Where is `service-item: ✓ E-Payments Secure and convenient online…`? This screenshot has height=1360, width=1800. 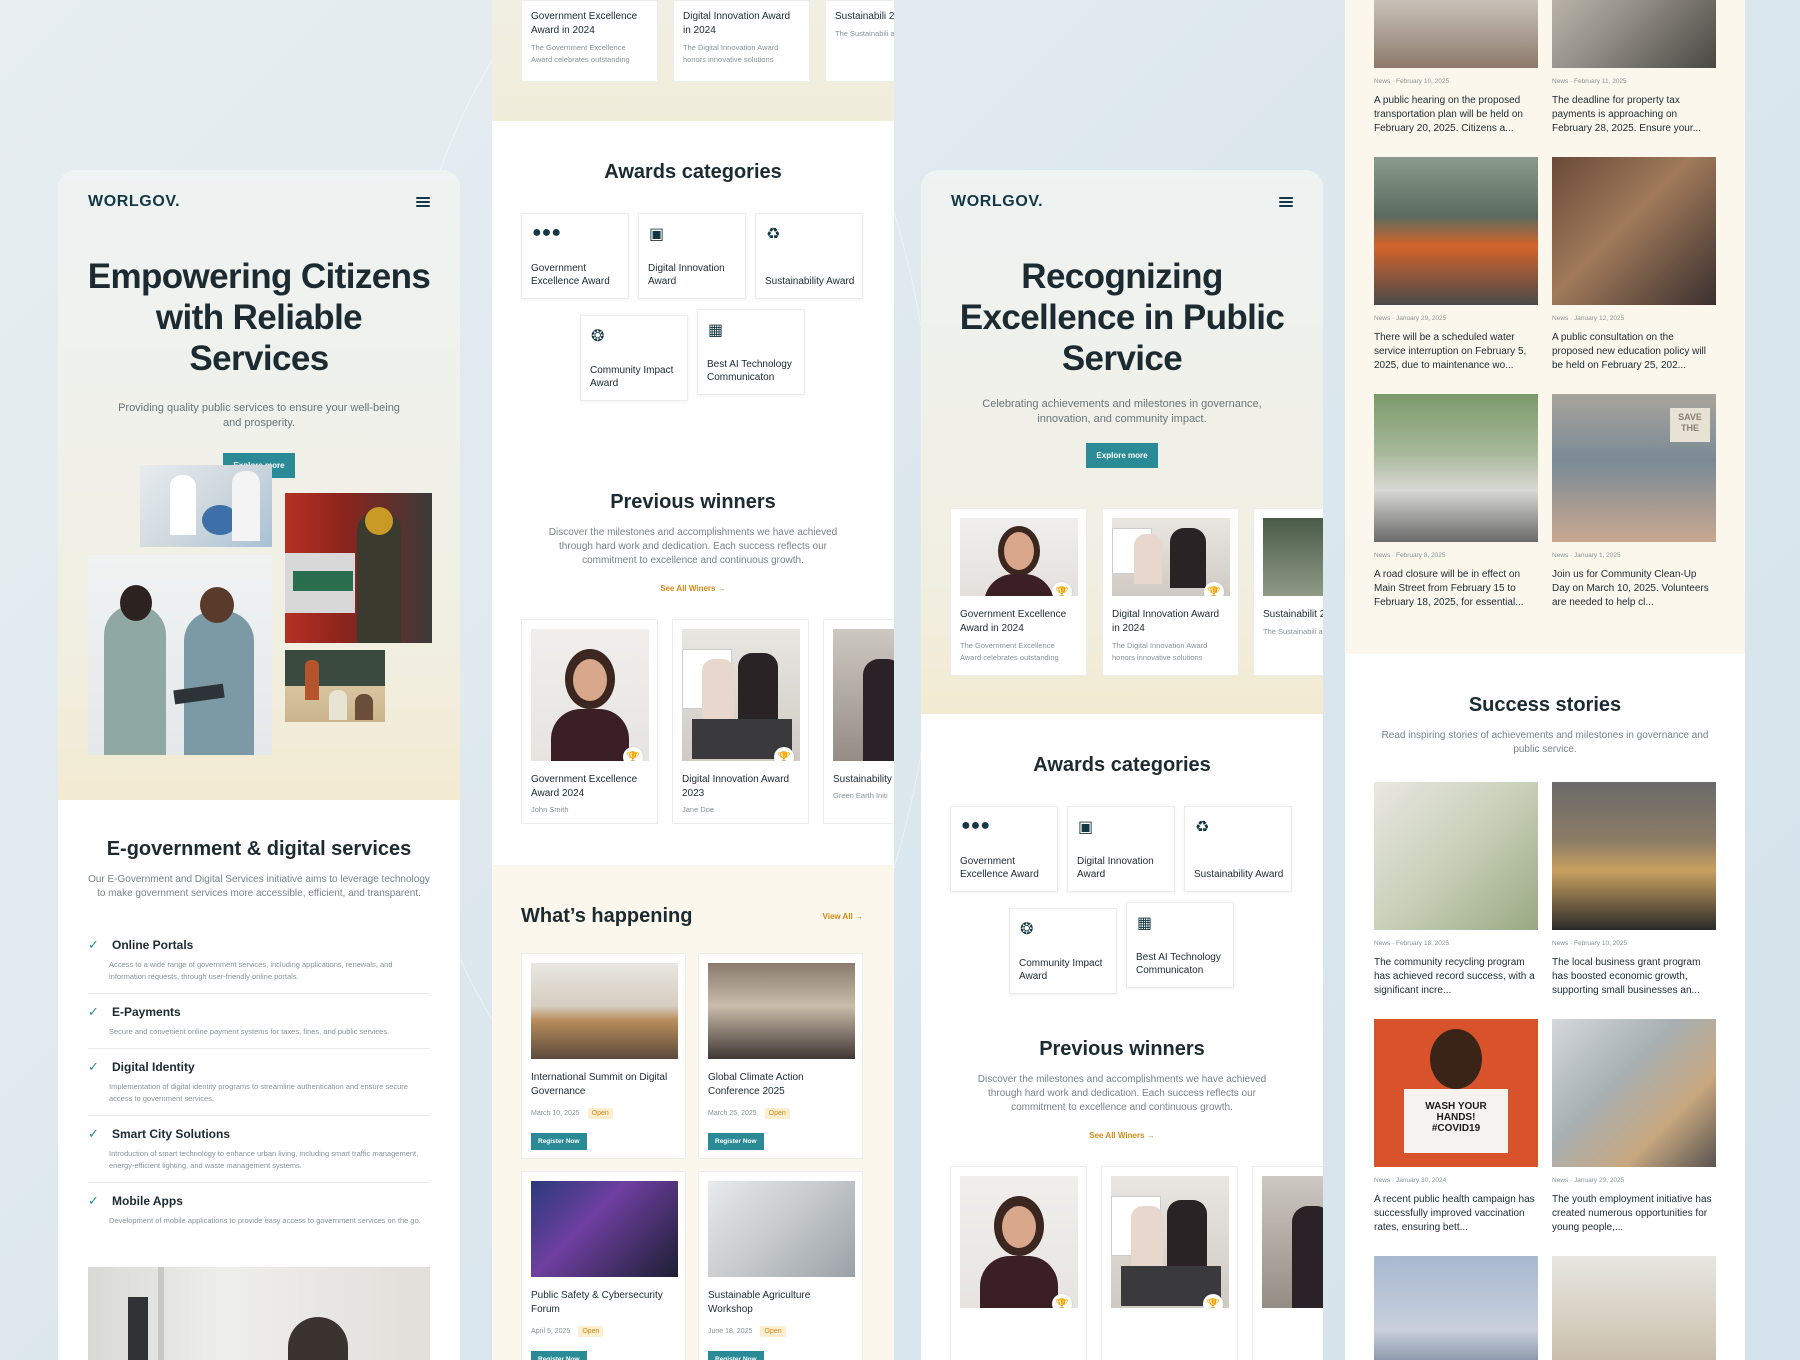 service-item: ✓ E-Payments Secure and convenient online… is located at coordinates (259, 1021).